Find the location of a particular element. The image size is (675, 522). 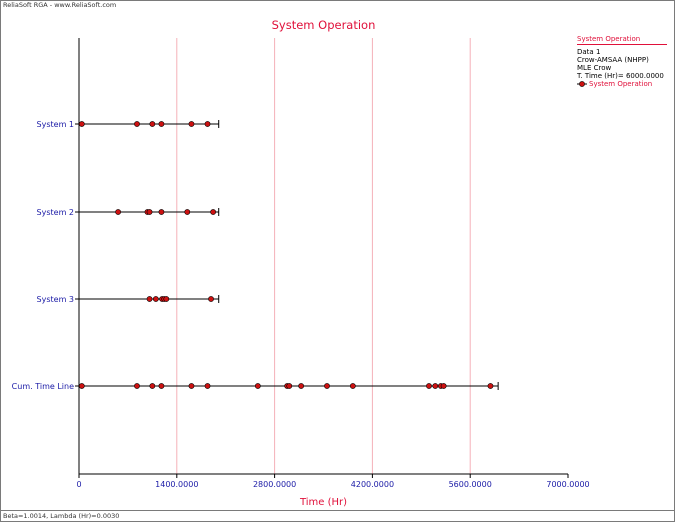

x-axis-label: Time (Hr) is located at coordinates (323, 502).